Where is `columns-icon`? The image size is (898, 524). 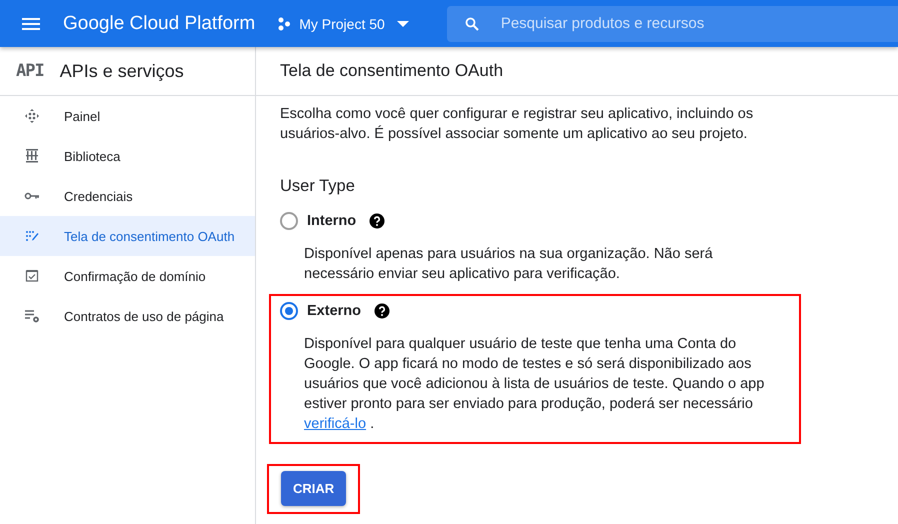
columns-icon is located at coordinates (32, 156).